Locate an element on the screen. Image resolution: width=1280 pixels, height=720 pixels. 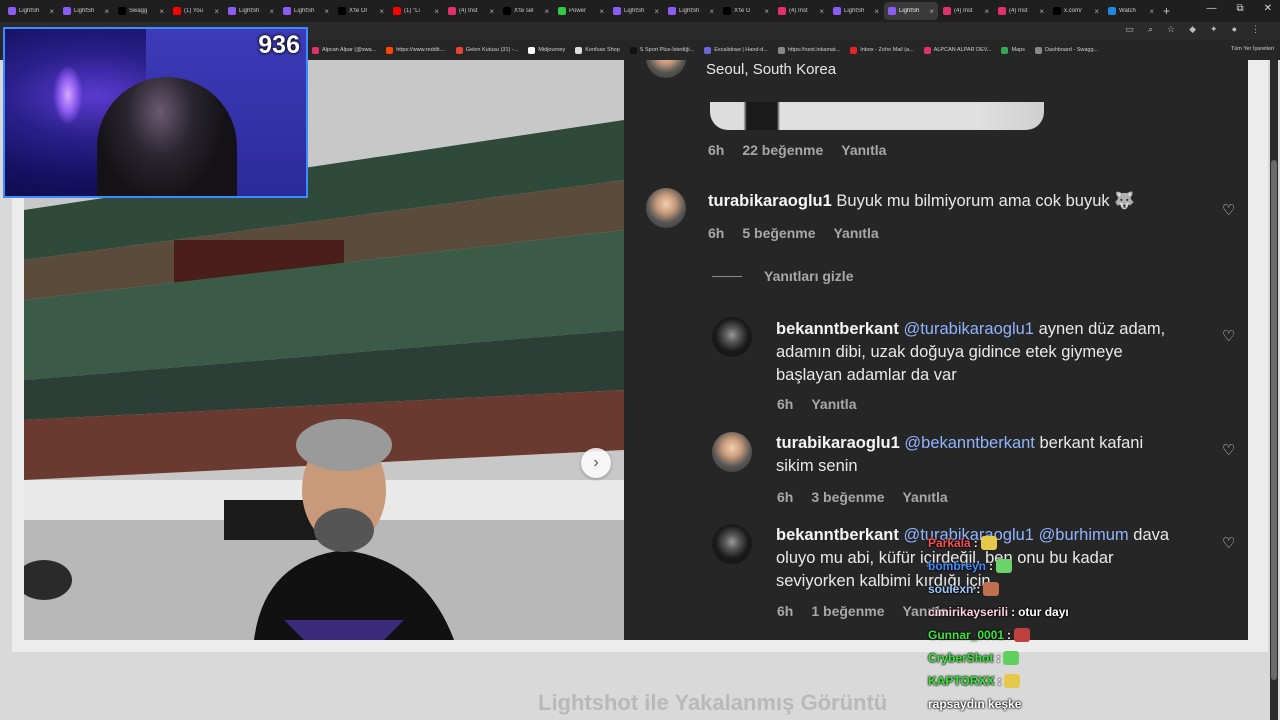
star-icon: ☆ is located at coordinates (1171, 29).